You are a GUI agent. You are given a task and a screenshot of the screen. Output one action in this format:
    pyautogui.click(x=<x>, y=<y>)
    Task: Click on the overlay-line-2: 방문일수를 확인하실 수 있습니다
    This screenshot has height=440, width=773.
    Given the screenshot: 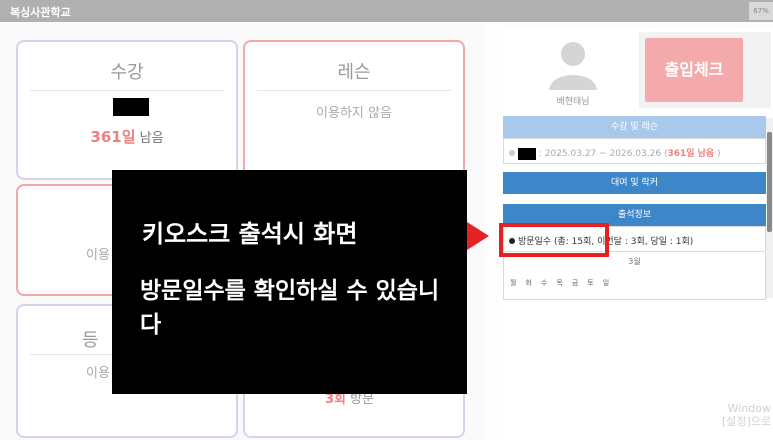 What is the action you would take?
    pyautogui.click(x=290, y=308)
    